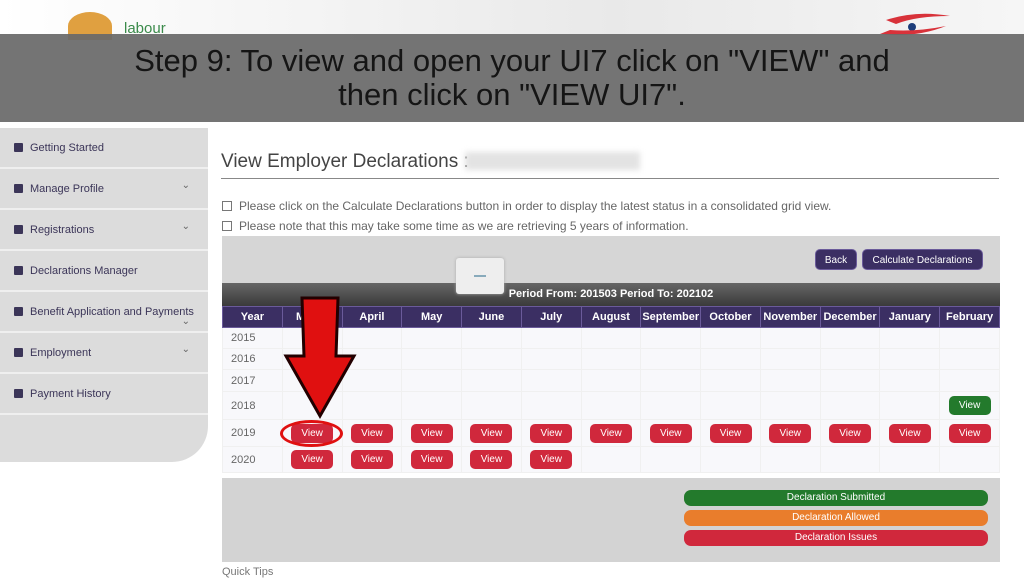  What do you see at coordinates (104, 312) in the screenshot?
I see `sidebar-item-benefit-application-and-payments: Benefit Application and Payments ⌄` at bounding box center [104, 312].